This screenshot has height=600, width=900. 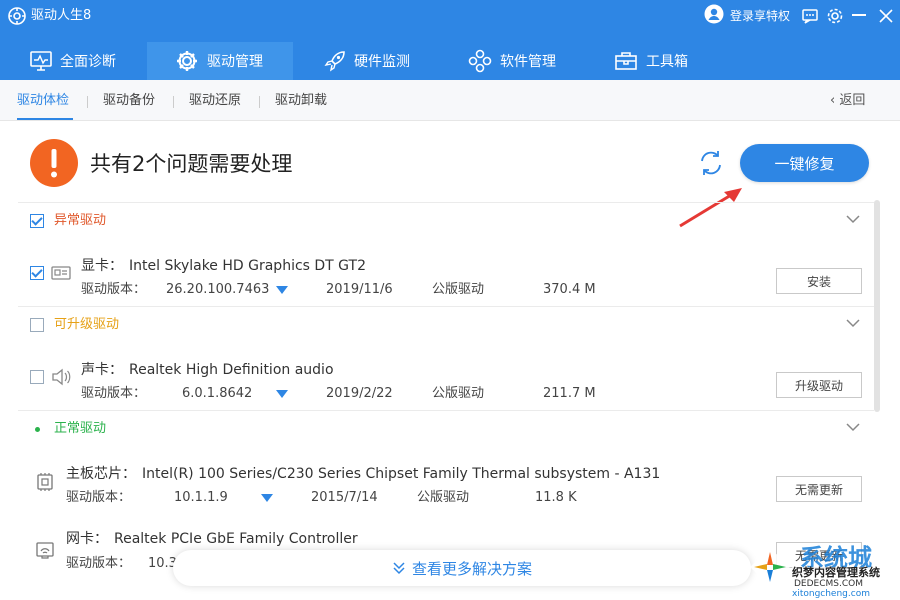 I want to click on driver-version: 26.20.100.7463, so click(x=218, y=289).